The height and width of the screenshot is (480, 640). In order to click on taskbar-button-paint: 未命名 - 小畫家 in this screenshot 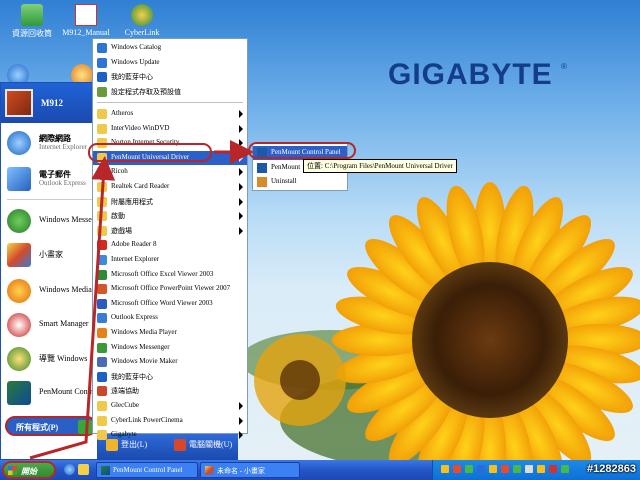, I will do `click(250, 470)`.